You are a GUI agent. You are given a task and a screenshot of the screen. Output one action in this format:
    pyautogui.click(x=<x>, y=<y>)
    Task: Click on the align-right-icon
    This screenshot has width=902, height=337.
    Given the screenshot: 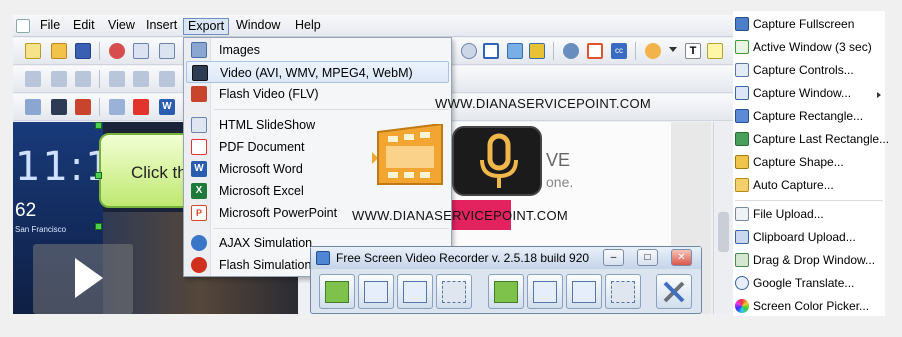 What is the action you would take?
    pyautogui.click(x=83, y=79)
    